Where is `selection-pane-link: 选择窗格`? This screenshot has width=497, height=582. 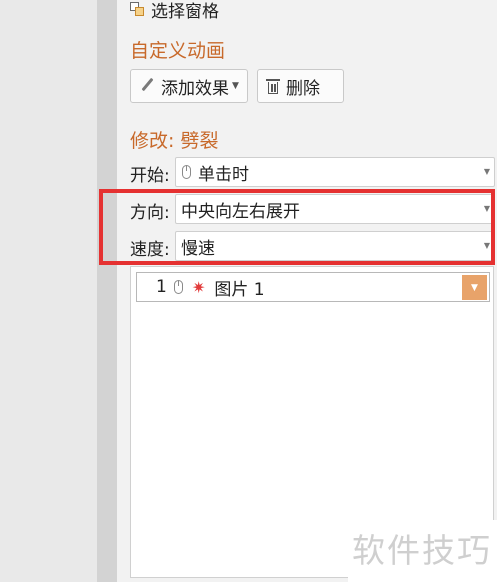 selection-pane-link: 选择窗格 is located at coordinates (173, 11).